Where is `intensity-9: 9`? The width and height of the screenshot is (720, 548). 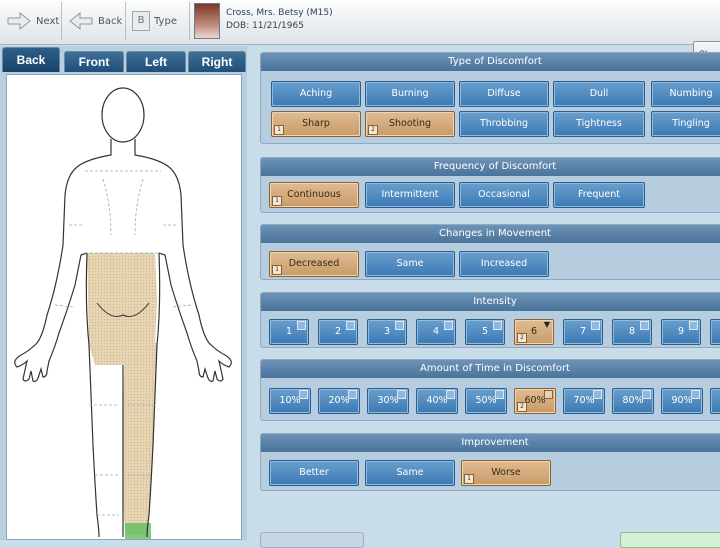 intensity-9: 9 is located at coordinates (681, 332).